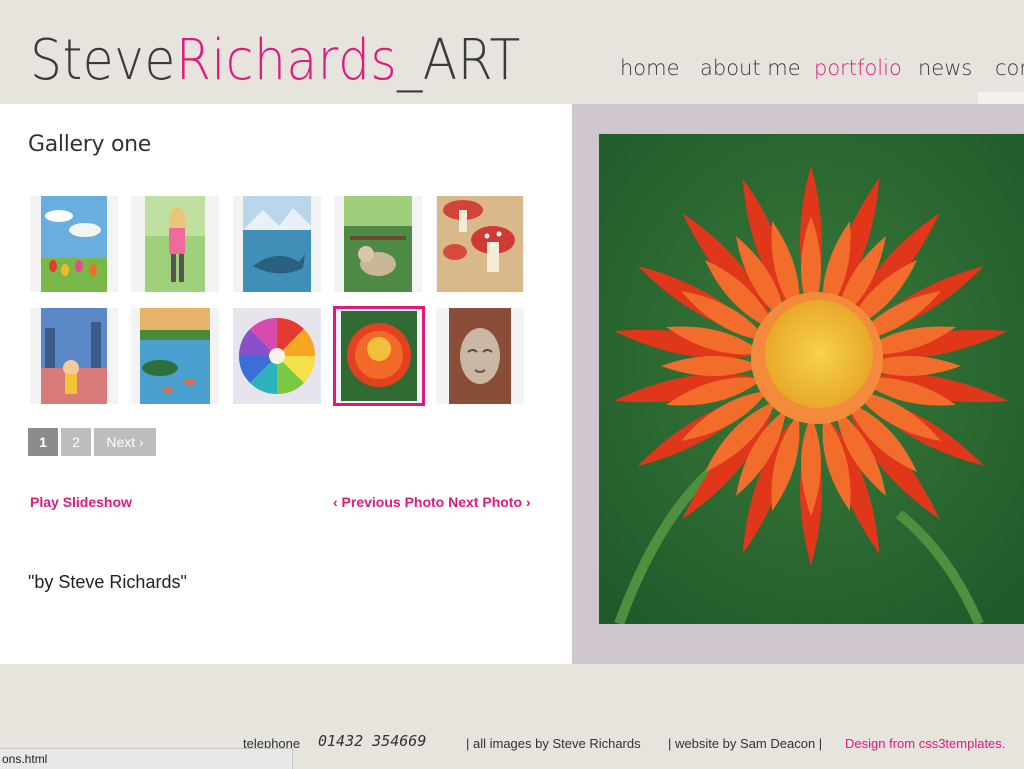  I want to click on thumbnail-chrysanthemum, so click(379, 356).